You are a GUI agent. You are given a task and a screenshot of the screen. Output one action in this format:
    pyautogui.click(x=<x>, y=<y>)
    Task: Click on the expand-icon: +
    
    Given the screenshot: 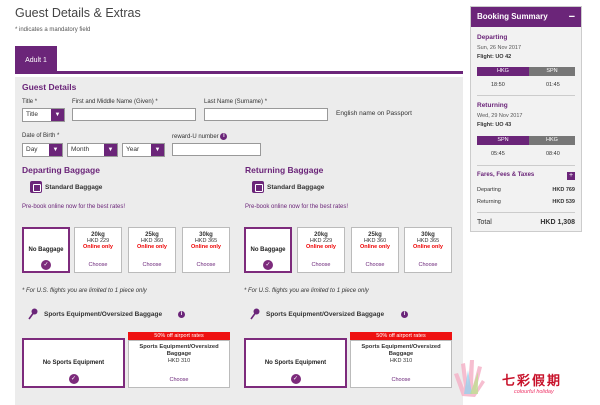 What is the action you would take?
    pyautogui.click(x=571, y=176)
    